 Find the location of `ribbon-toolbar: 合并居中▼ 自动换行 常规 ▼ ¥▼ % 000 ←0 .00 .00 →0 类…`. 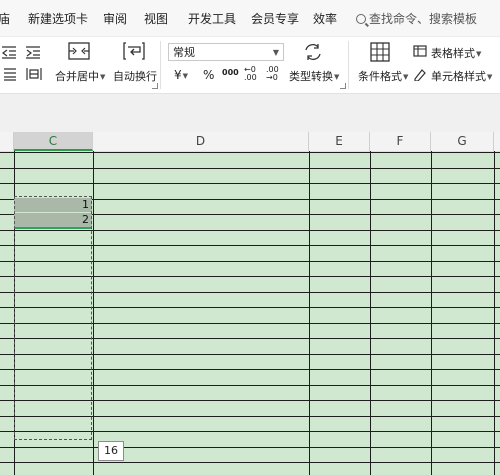

ribbon-toolbar: 合并居中▼ 自动换行 常规 ▼ ¥▼ % 000 ←0 .00 .00 →0 类… is located at coordinates (250, 65).